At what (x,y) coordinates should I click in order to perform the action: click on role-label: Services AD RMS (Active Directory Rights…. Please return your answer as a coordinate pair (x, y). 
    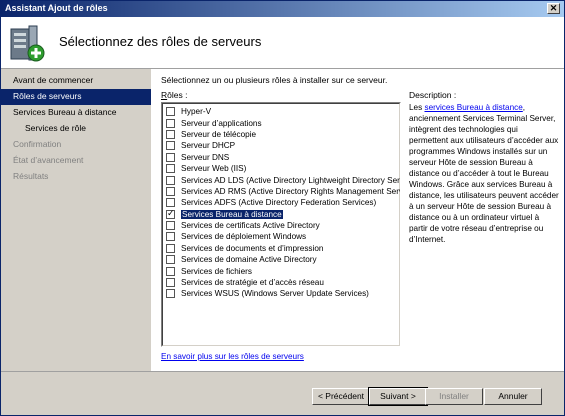
    Looking at the image, I should click on (291, 191).